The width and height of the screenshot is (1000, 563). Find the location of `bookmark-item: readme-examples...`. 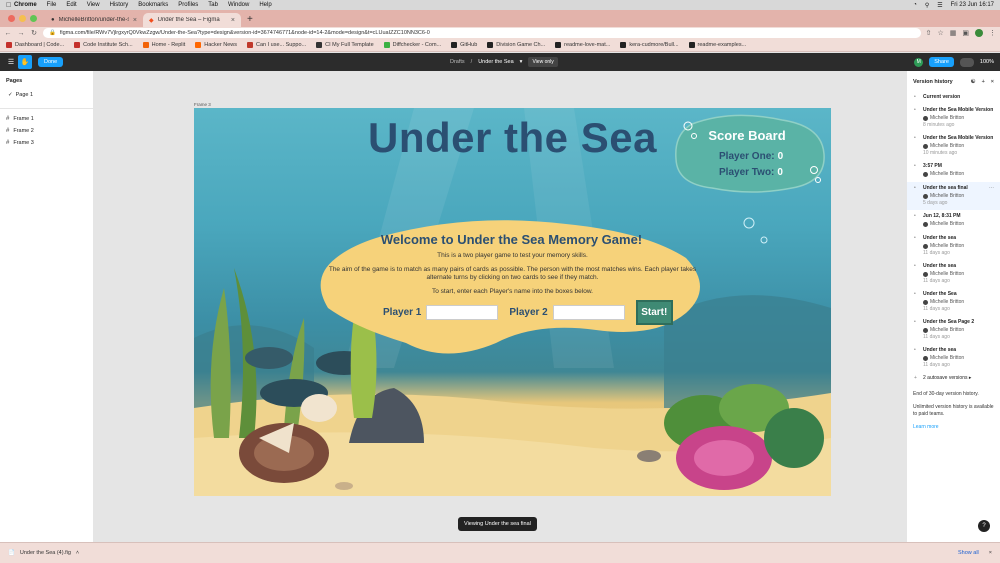

bookmark-item: readme-examples... is located at coordinates (717, 45).